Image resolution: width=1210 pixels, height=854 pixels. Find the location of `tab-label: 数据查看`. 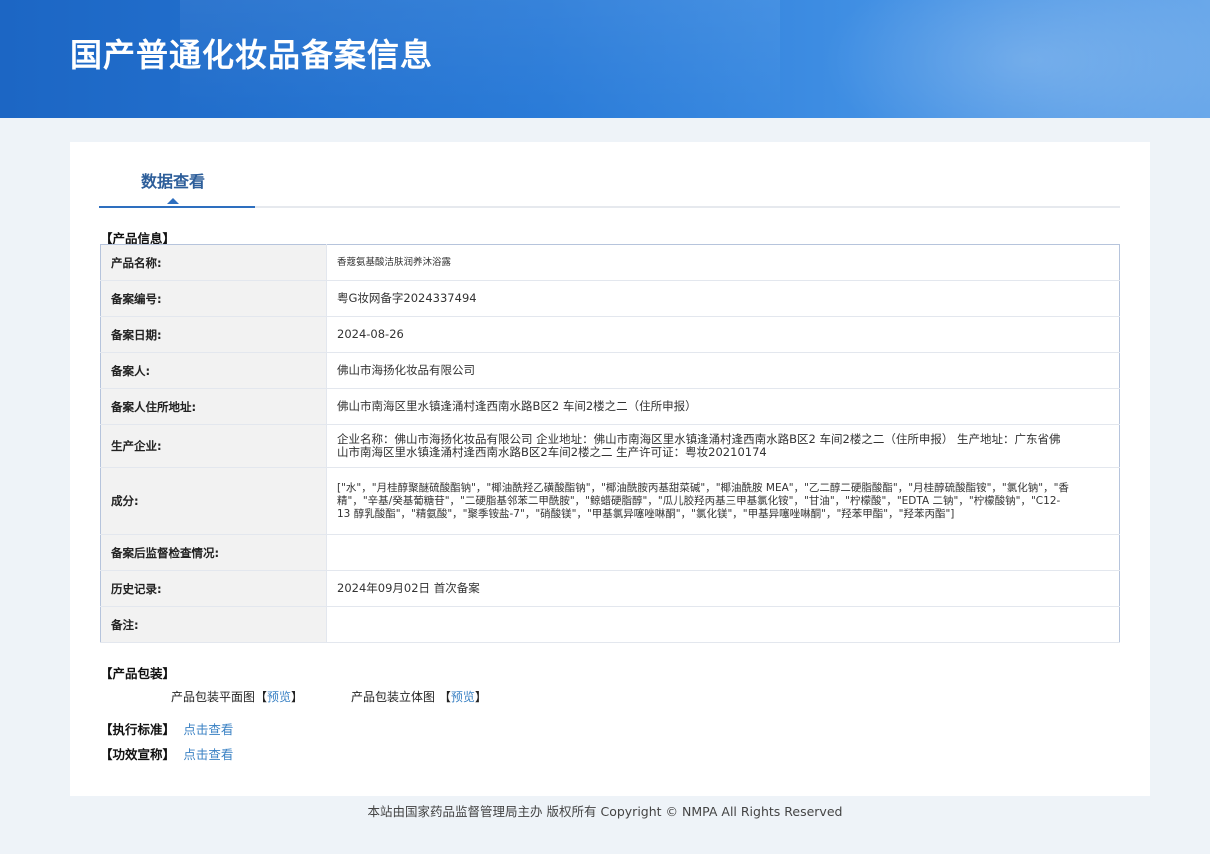

tab-label: 数据查看 is located at coordinates (173, 181).